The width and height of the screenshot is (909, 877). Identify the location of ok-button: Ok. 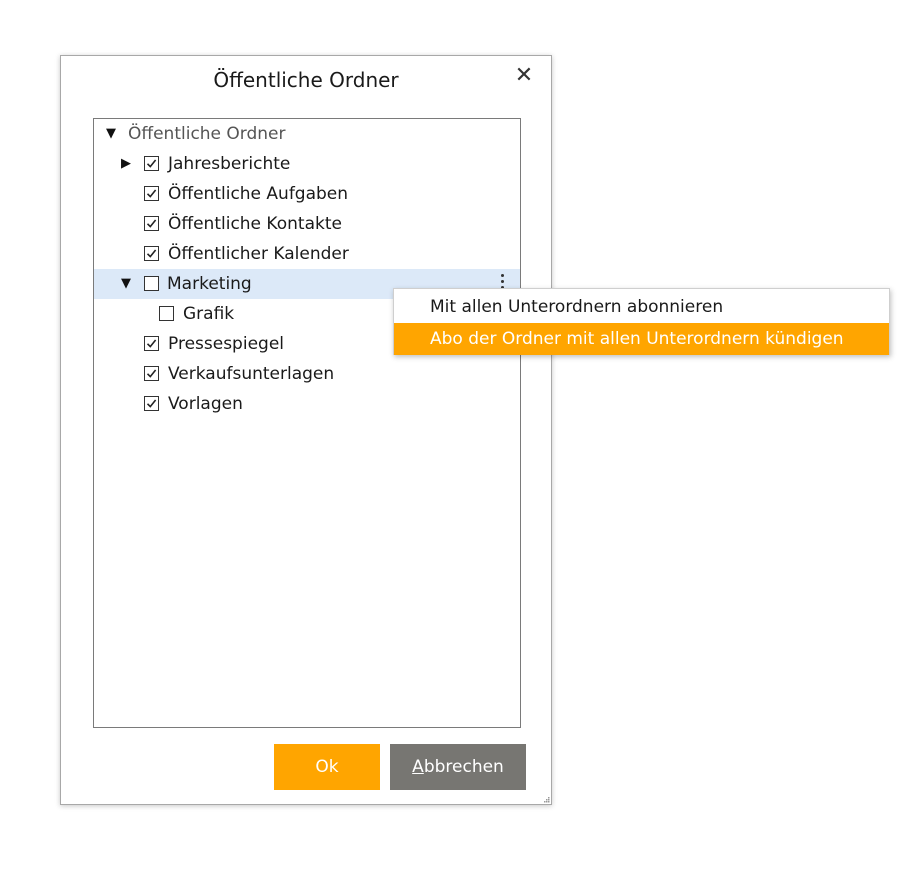
(327, 767).